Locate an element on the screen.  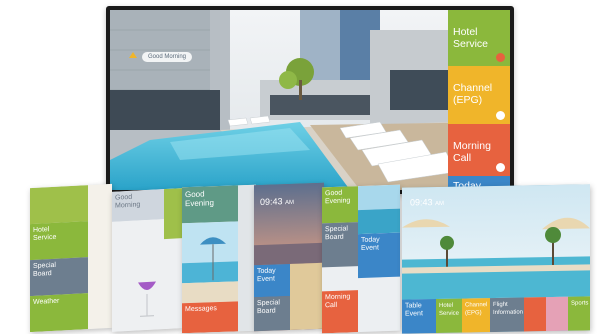
panel-tile-flight-information: Flight Information is located at coordinates (507, 315).